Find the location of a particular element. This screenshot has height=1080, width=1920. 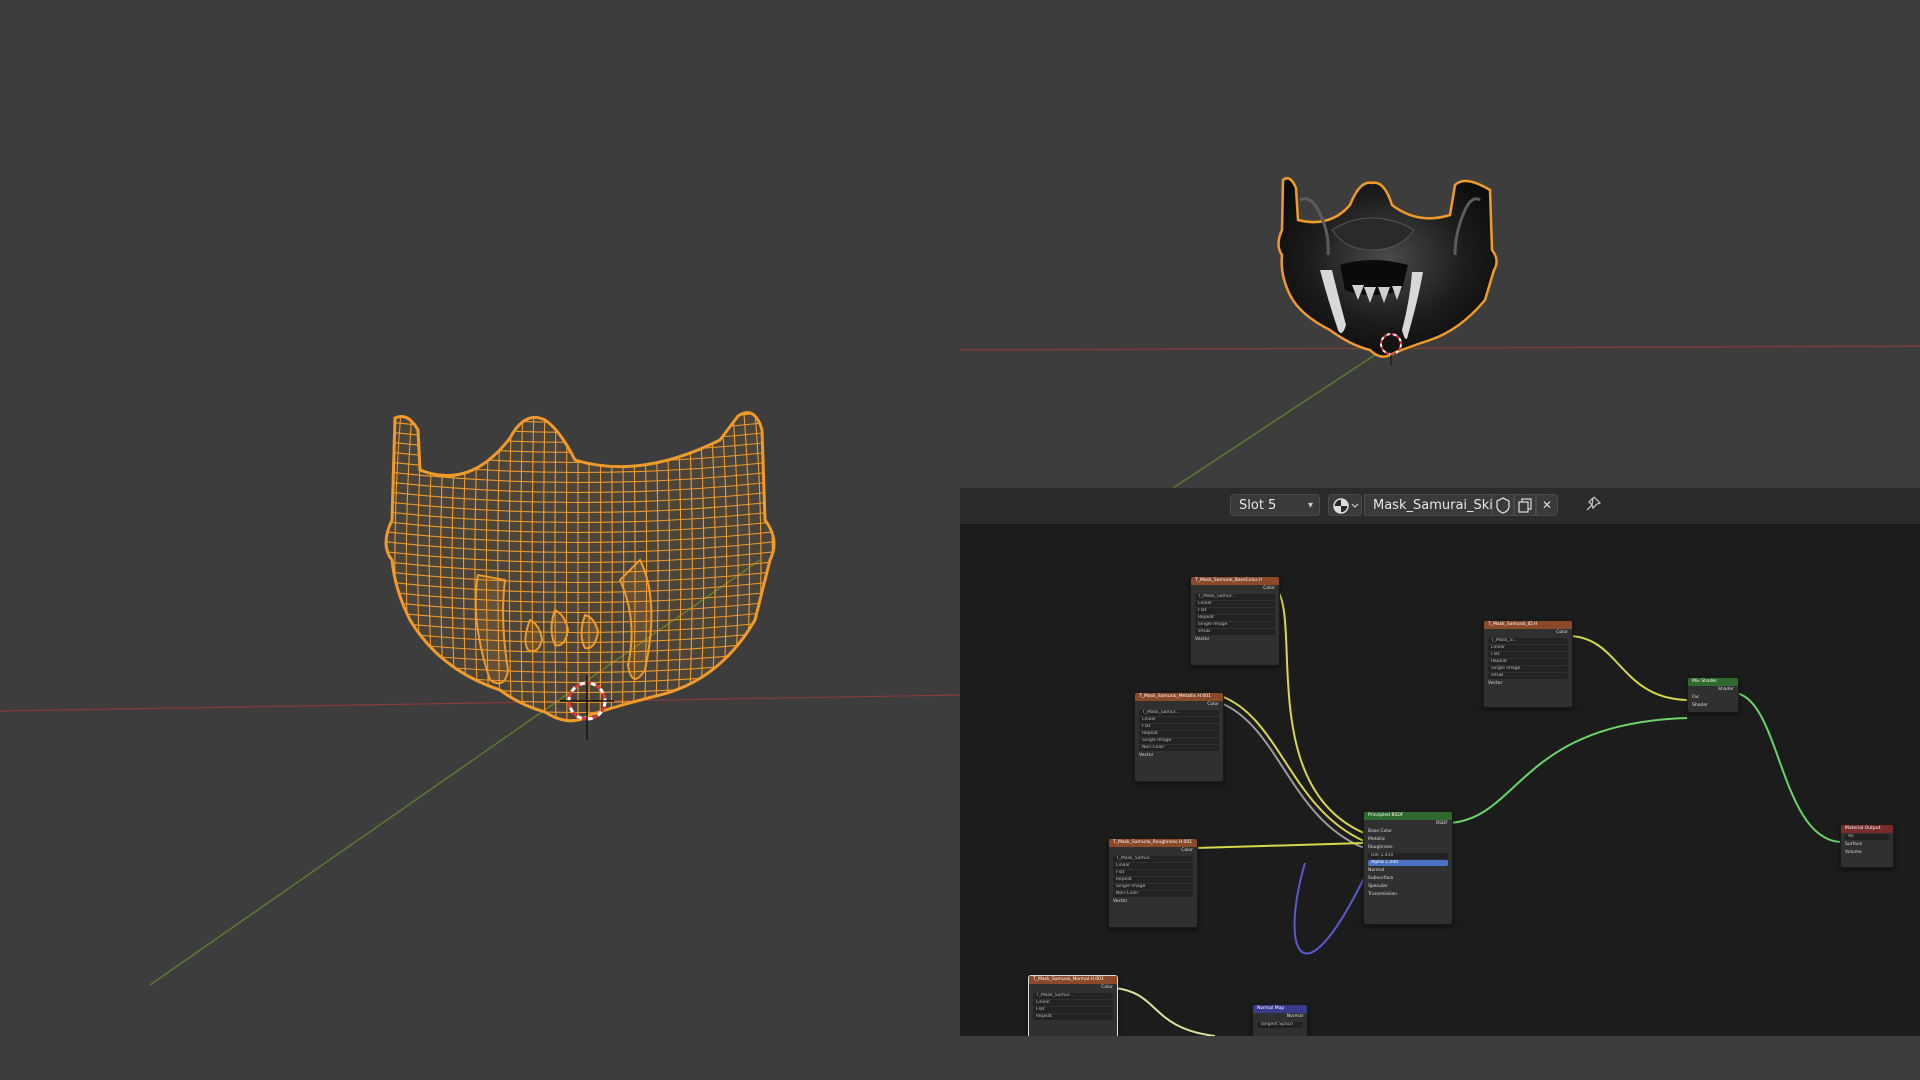

socket-metallic: Metallic is located at coordinates (1408, 840).